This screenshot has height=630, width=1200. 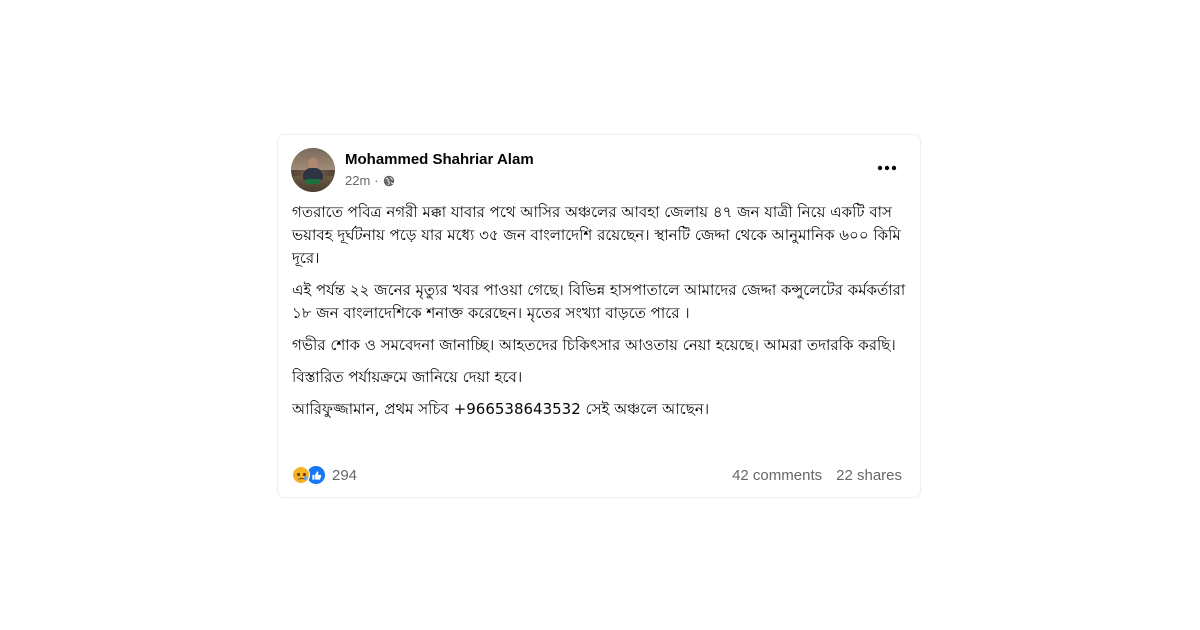 I want to click on reaction-icons, so click(x=309, y=475).